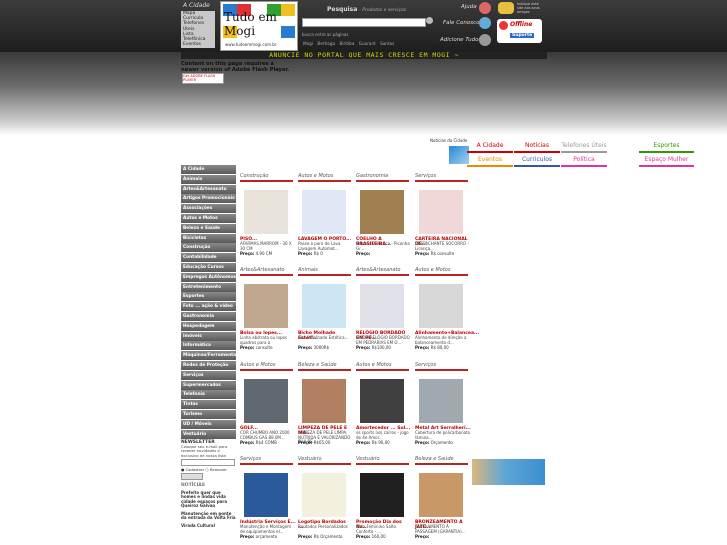 This screenshot has height=545, width=727. Describe the element at coordinates (208, 326) in the screenshot. I see `sidebar-item: Hospedagem` at that location.